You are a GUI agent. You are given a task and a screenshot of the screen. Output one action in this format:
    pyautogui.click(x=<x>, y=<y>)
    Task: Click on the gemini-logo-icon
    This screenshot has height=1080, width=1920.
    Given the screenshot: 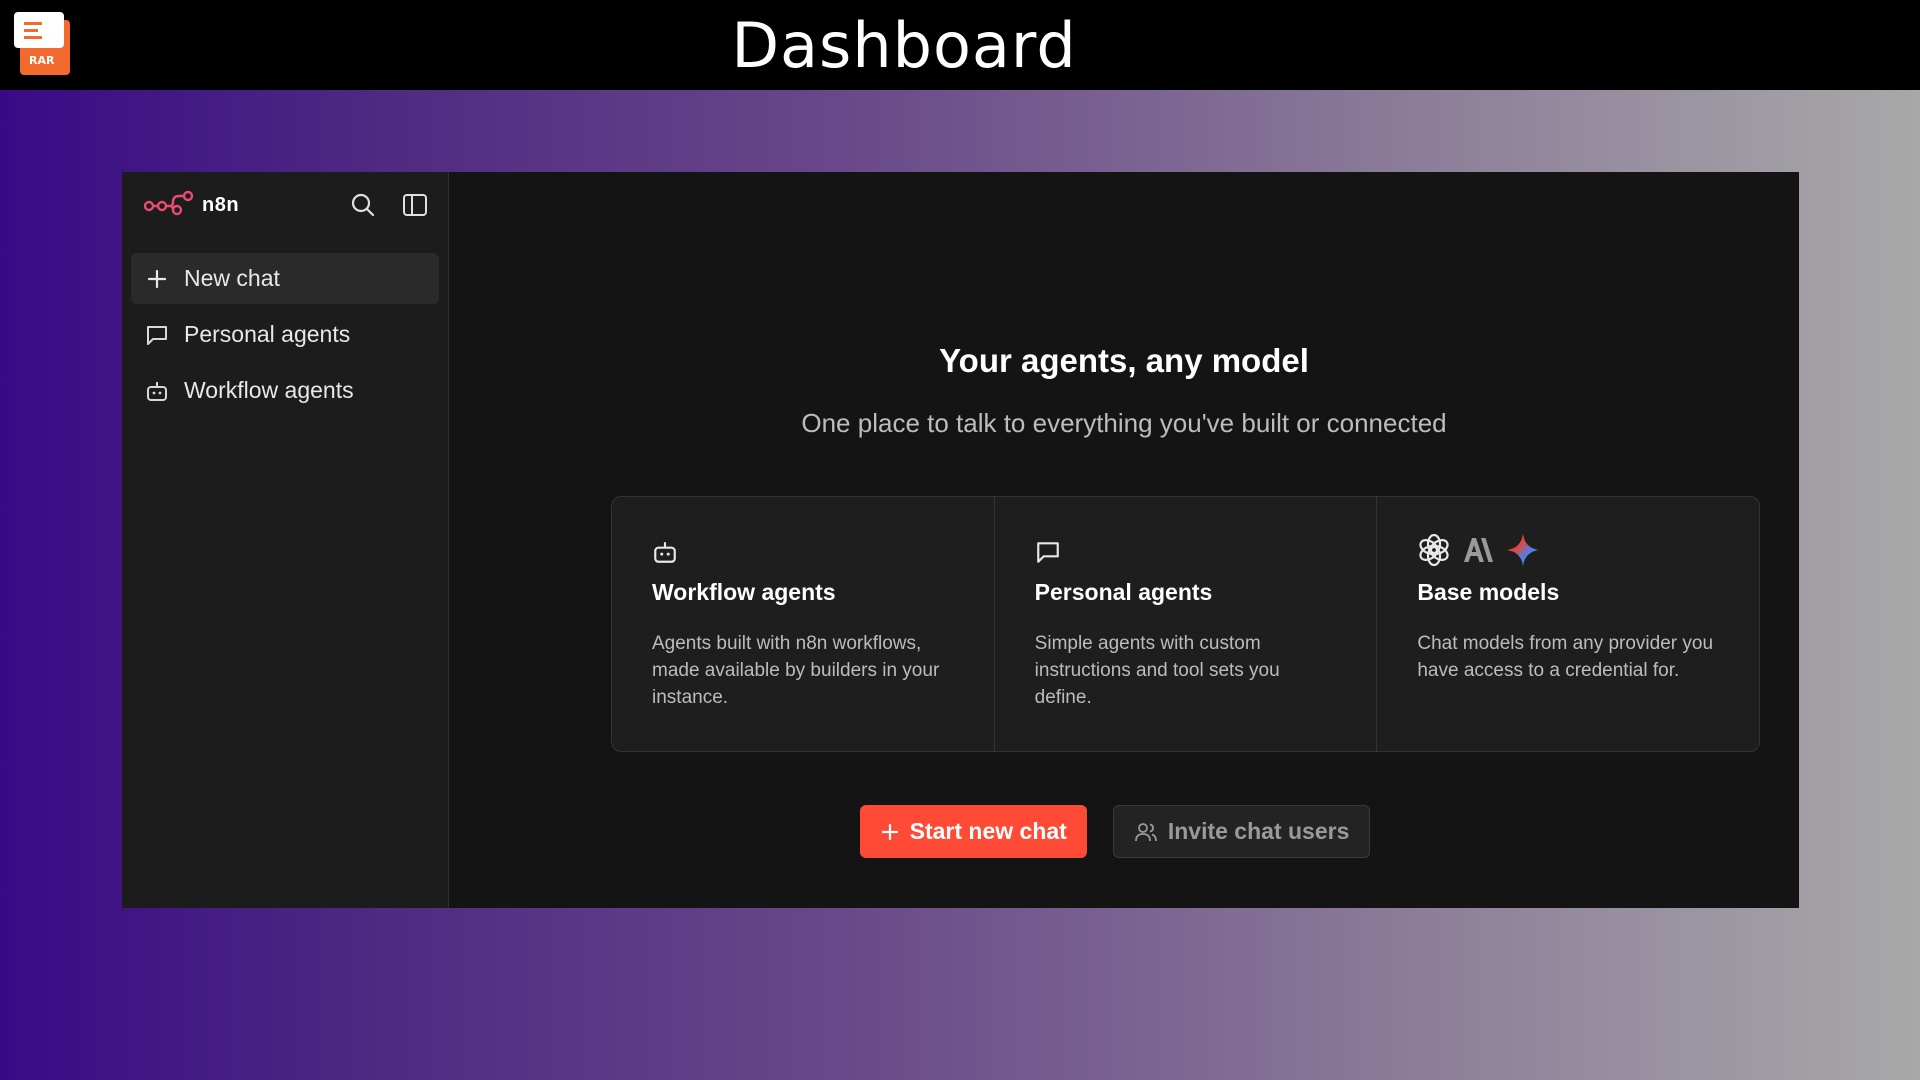 What is the action you would take?
    pyautogui.click(x=1523, y=552)
    